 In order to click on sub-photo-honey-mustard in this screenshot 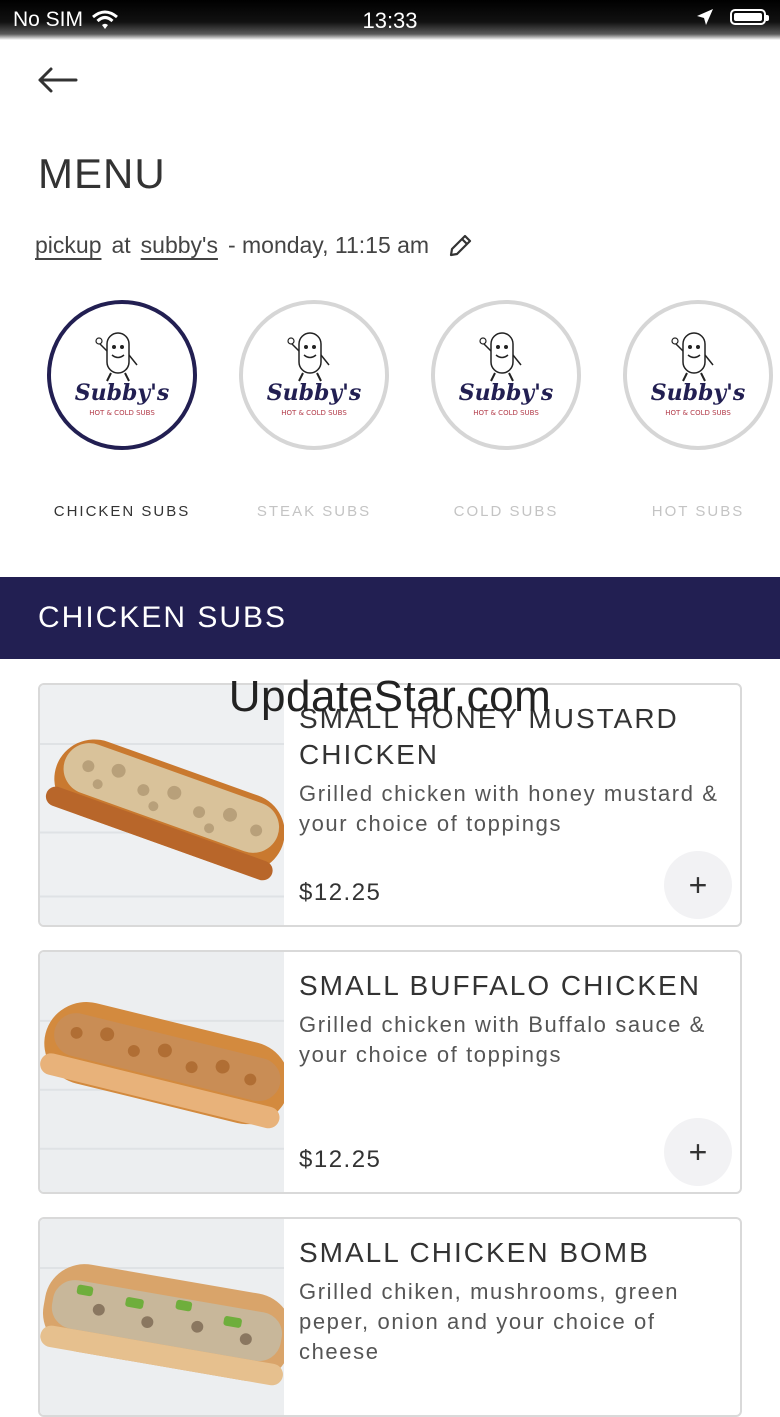, I will do `click(162, 805)`.